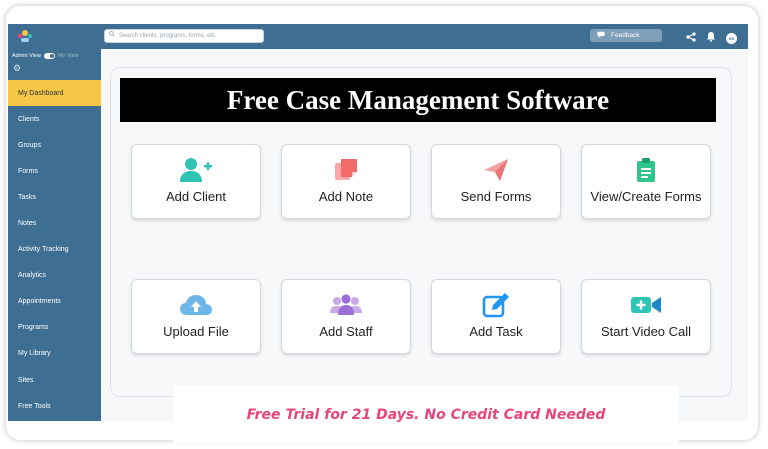 The image size is (768, 449). What do you see at coordinates (68, 56) in the screenshot?
I see `my-view-label: My View` at bounding box center [68, 56].